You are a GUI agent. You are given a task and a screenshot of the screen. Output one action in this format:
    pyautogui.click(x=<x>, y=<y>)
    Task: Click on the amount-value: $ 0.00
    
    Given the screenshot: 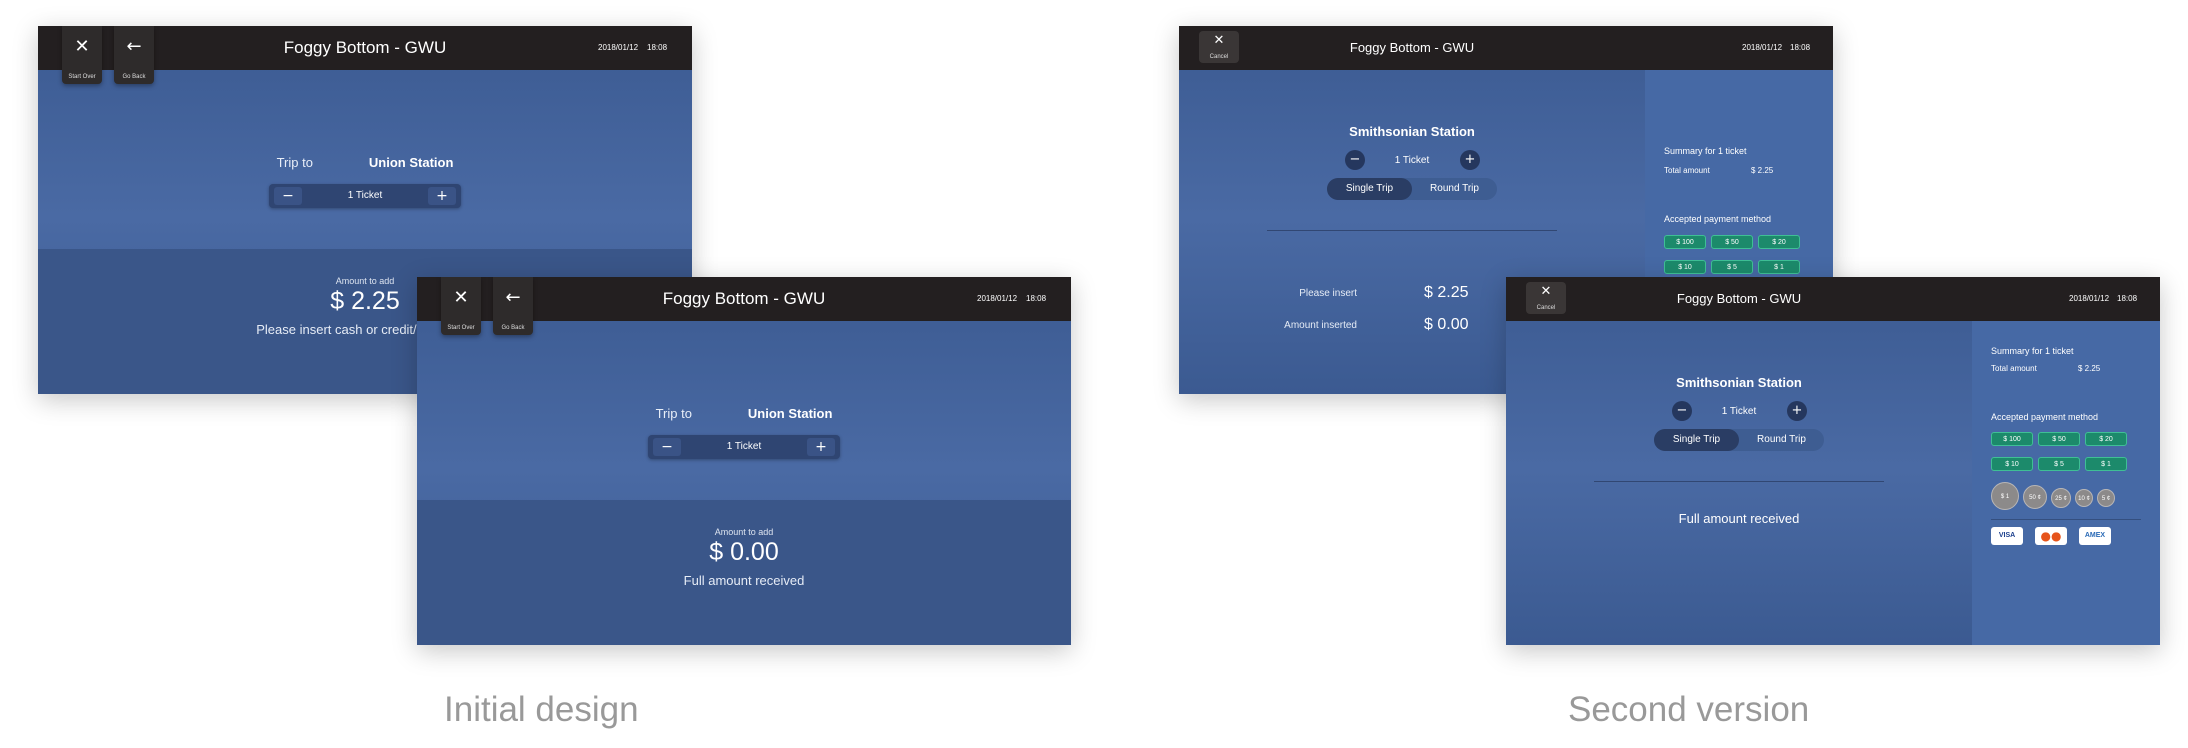 What is the action you would take?
    pyautogui.click(x=744, y=552)
    